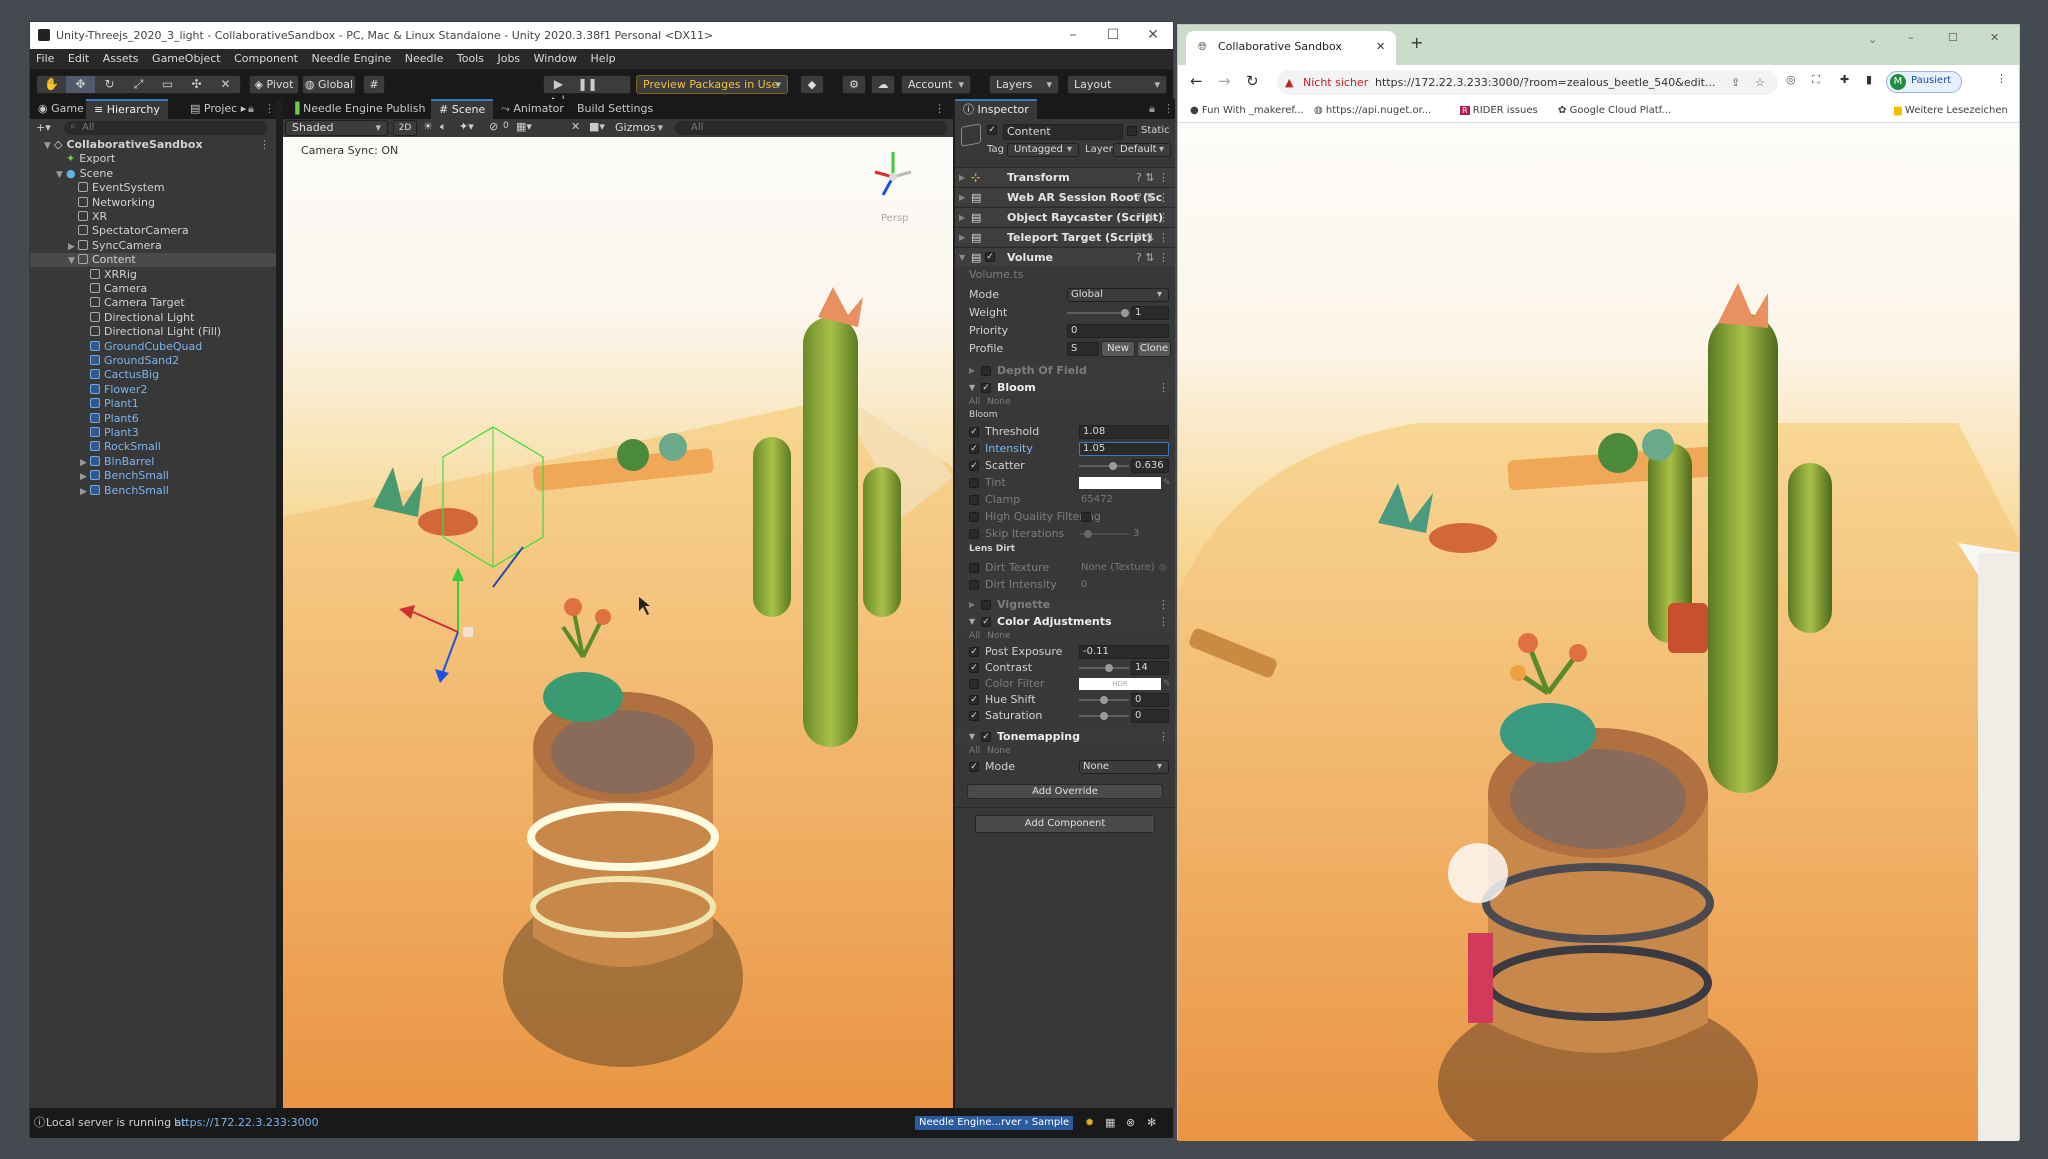 The height and width of the screenshot is (1159, 2048). What do you see at coordinates (1951, 111) in the screenshot?
I see `other-bookmarks: ▆ Weitere Lesezeichen` at bounding box center [1951, 111].